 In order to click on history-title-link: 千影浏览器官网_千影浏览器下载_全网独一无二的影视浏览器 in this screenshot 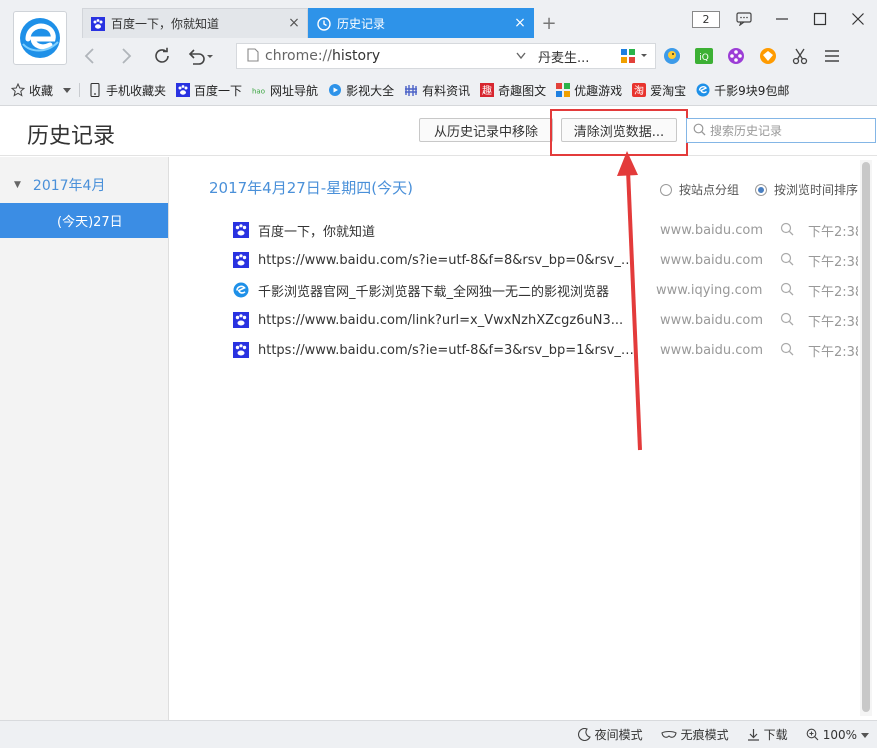, I will do `click(446, 290)`.